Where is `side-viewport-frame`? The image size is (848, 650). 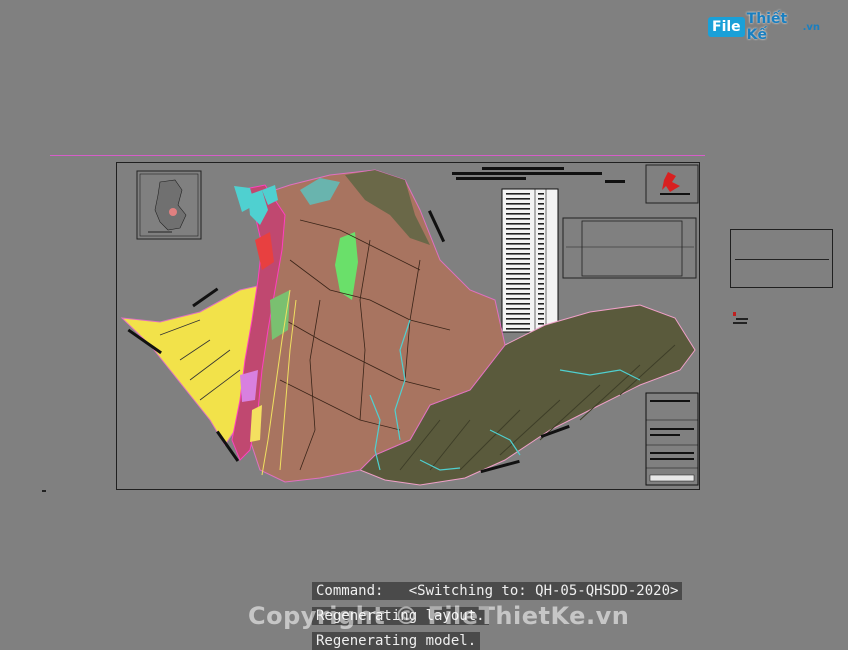 side-viewport-frame is located at coordinates (781, 258).